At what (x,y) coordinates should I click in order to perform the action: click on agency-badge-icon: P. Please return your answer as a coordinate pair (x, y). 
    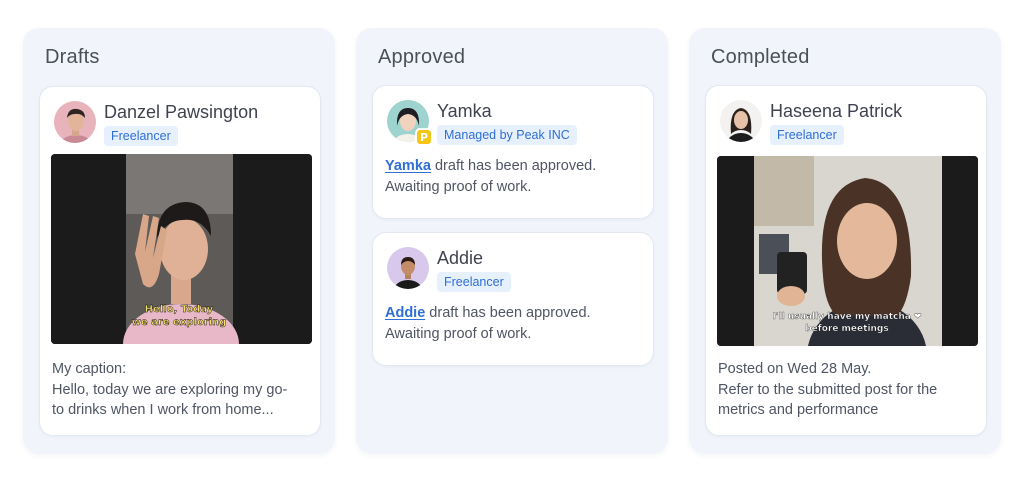
    Looking at the image, I should click on (424, 137).